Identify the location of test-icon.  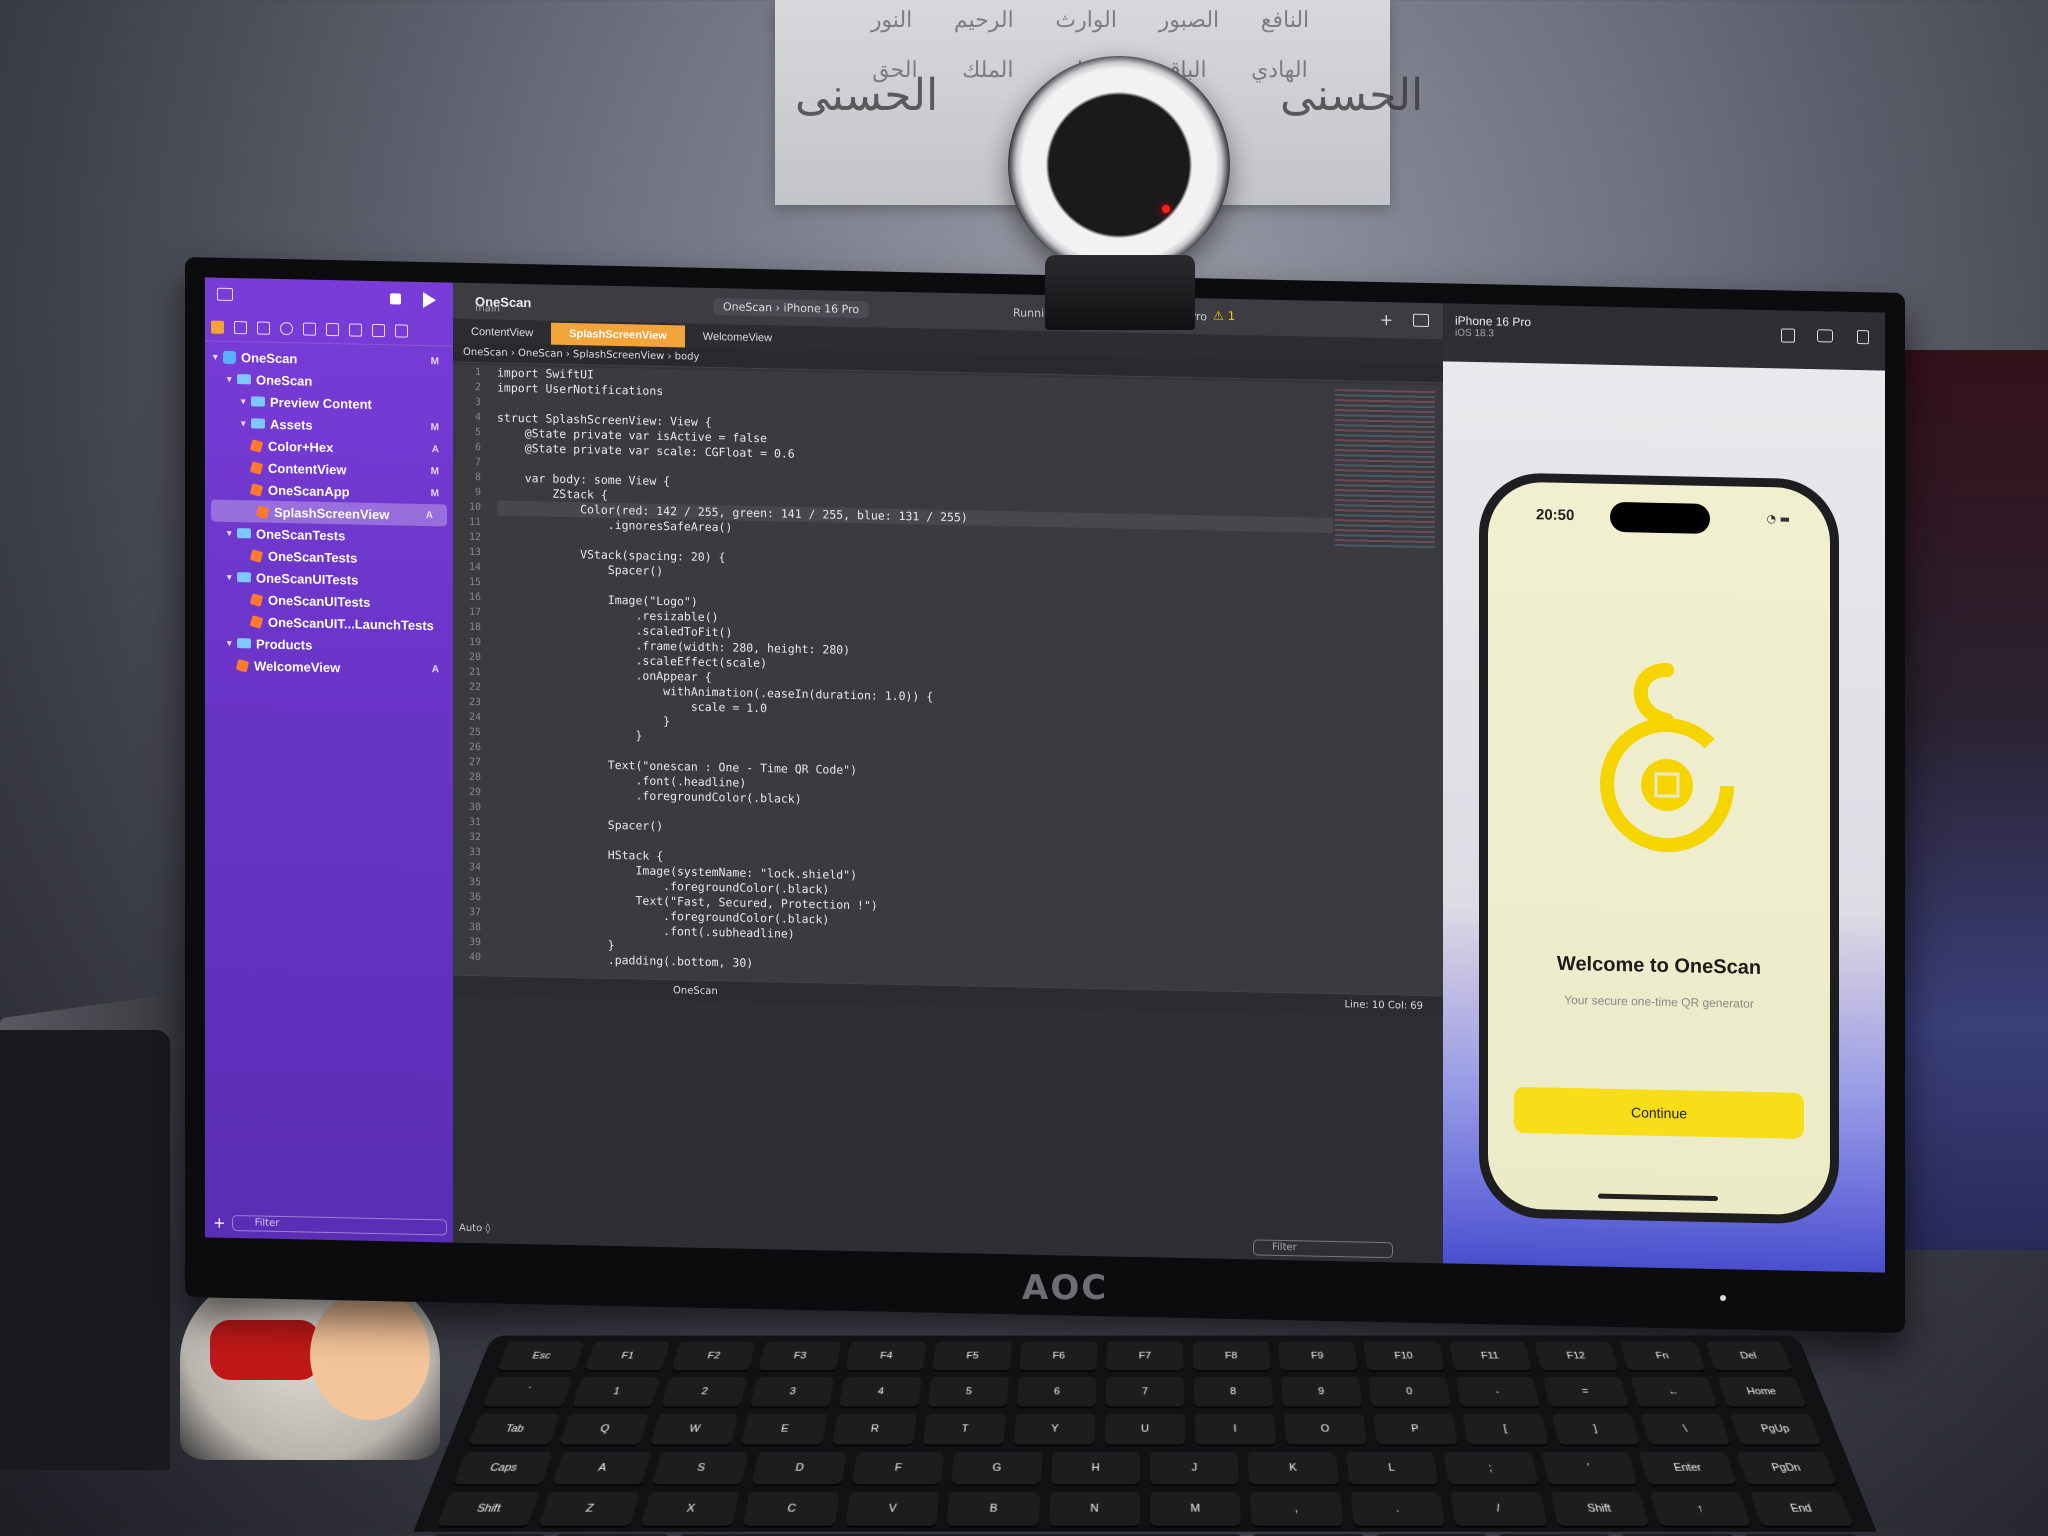
(332, 329).